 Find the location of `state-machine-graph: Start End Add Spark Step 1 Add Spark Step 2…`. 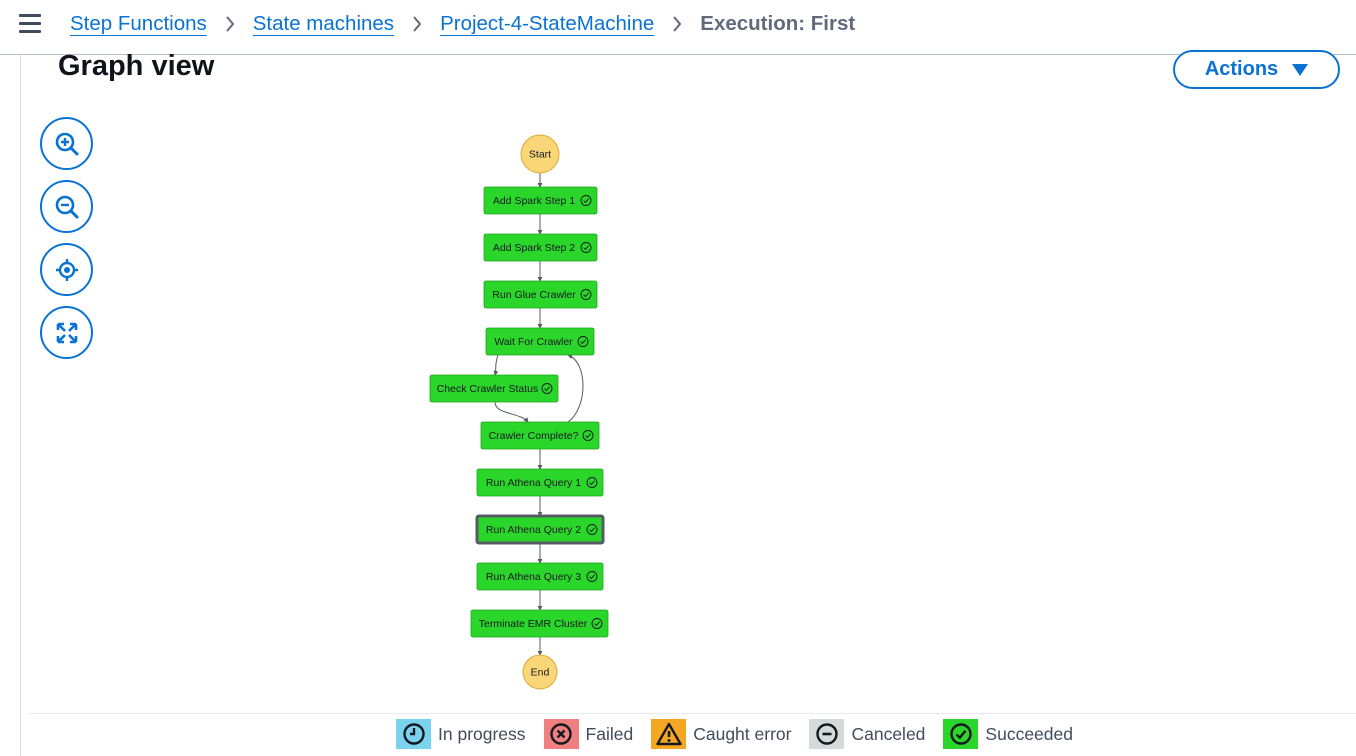

state-machine-graph: Start End Add Spark Step 1 Add Spark Step 2… is located at coordinates (519, 412).